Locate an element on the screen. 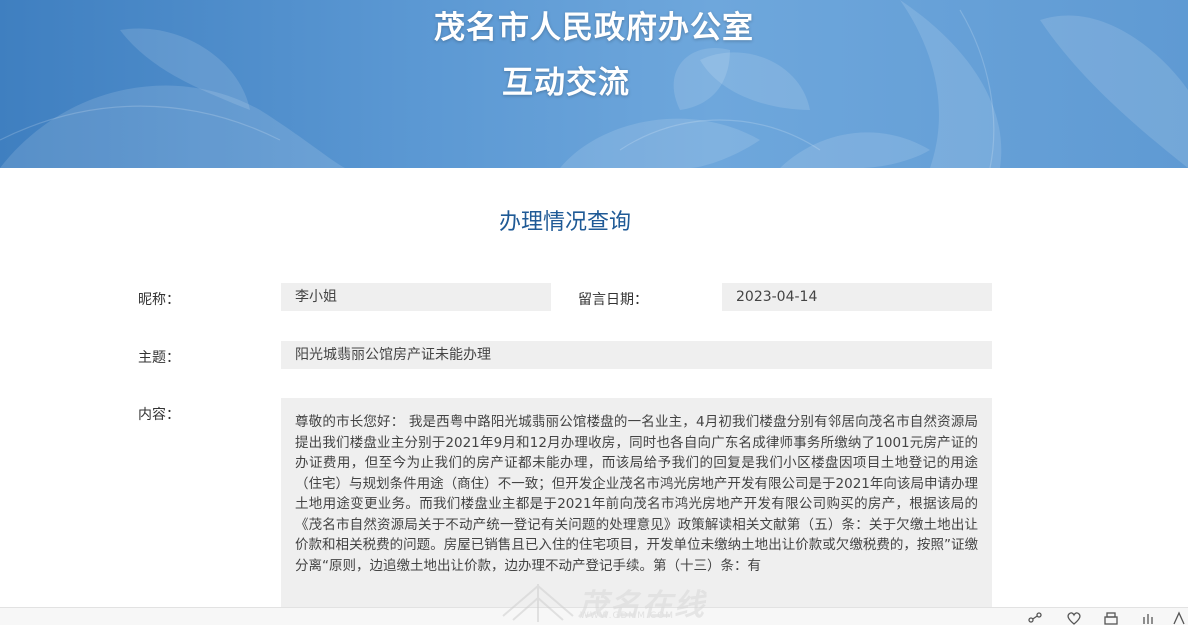 This screenshot has height=629, width=1188. date-field: 2023-04-14 is located at coordinates (857, 297).